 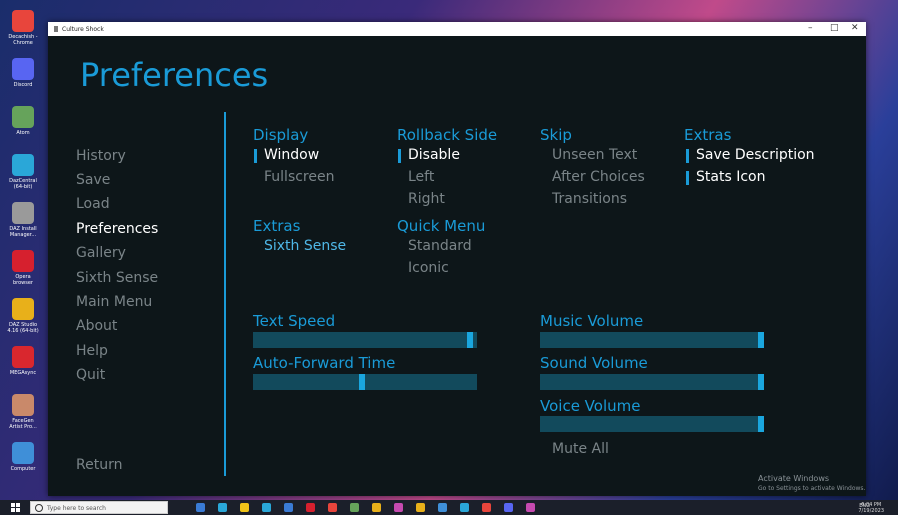 I want to click on display-header: Display, so click(x=281, y=135).